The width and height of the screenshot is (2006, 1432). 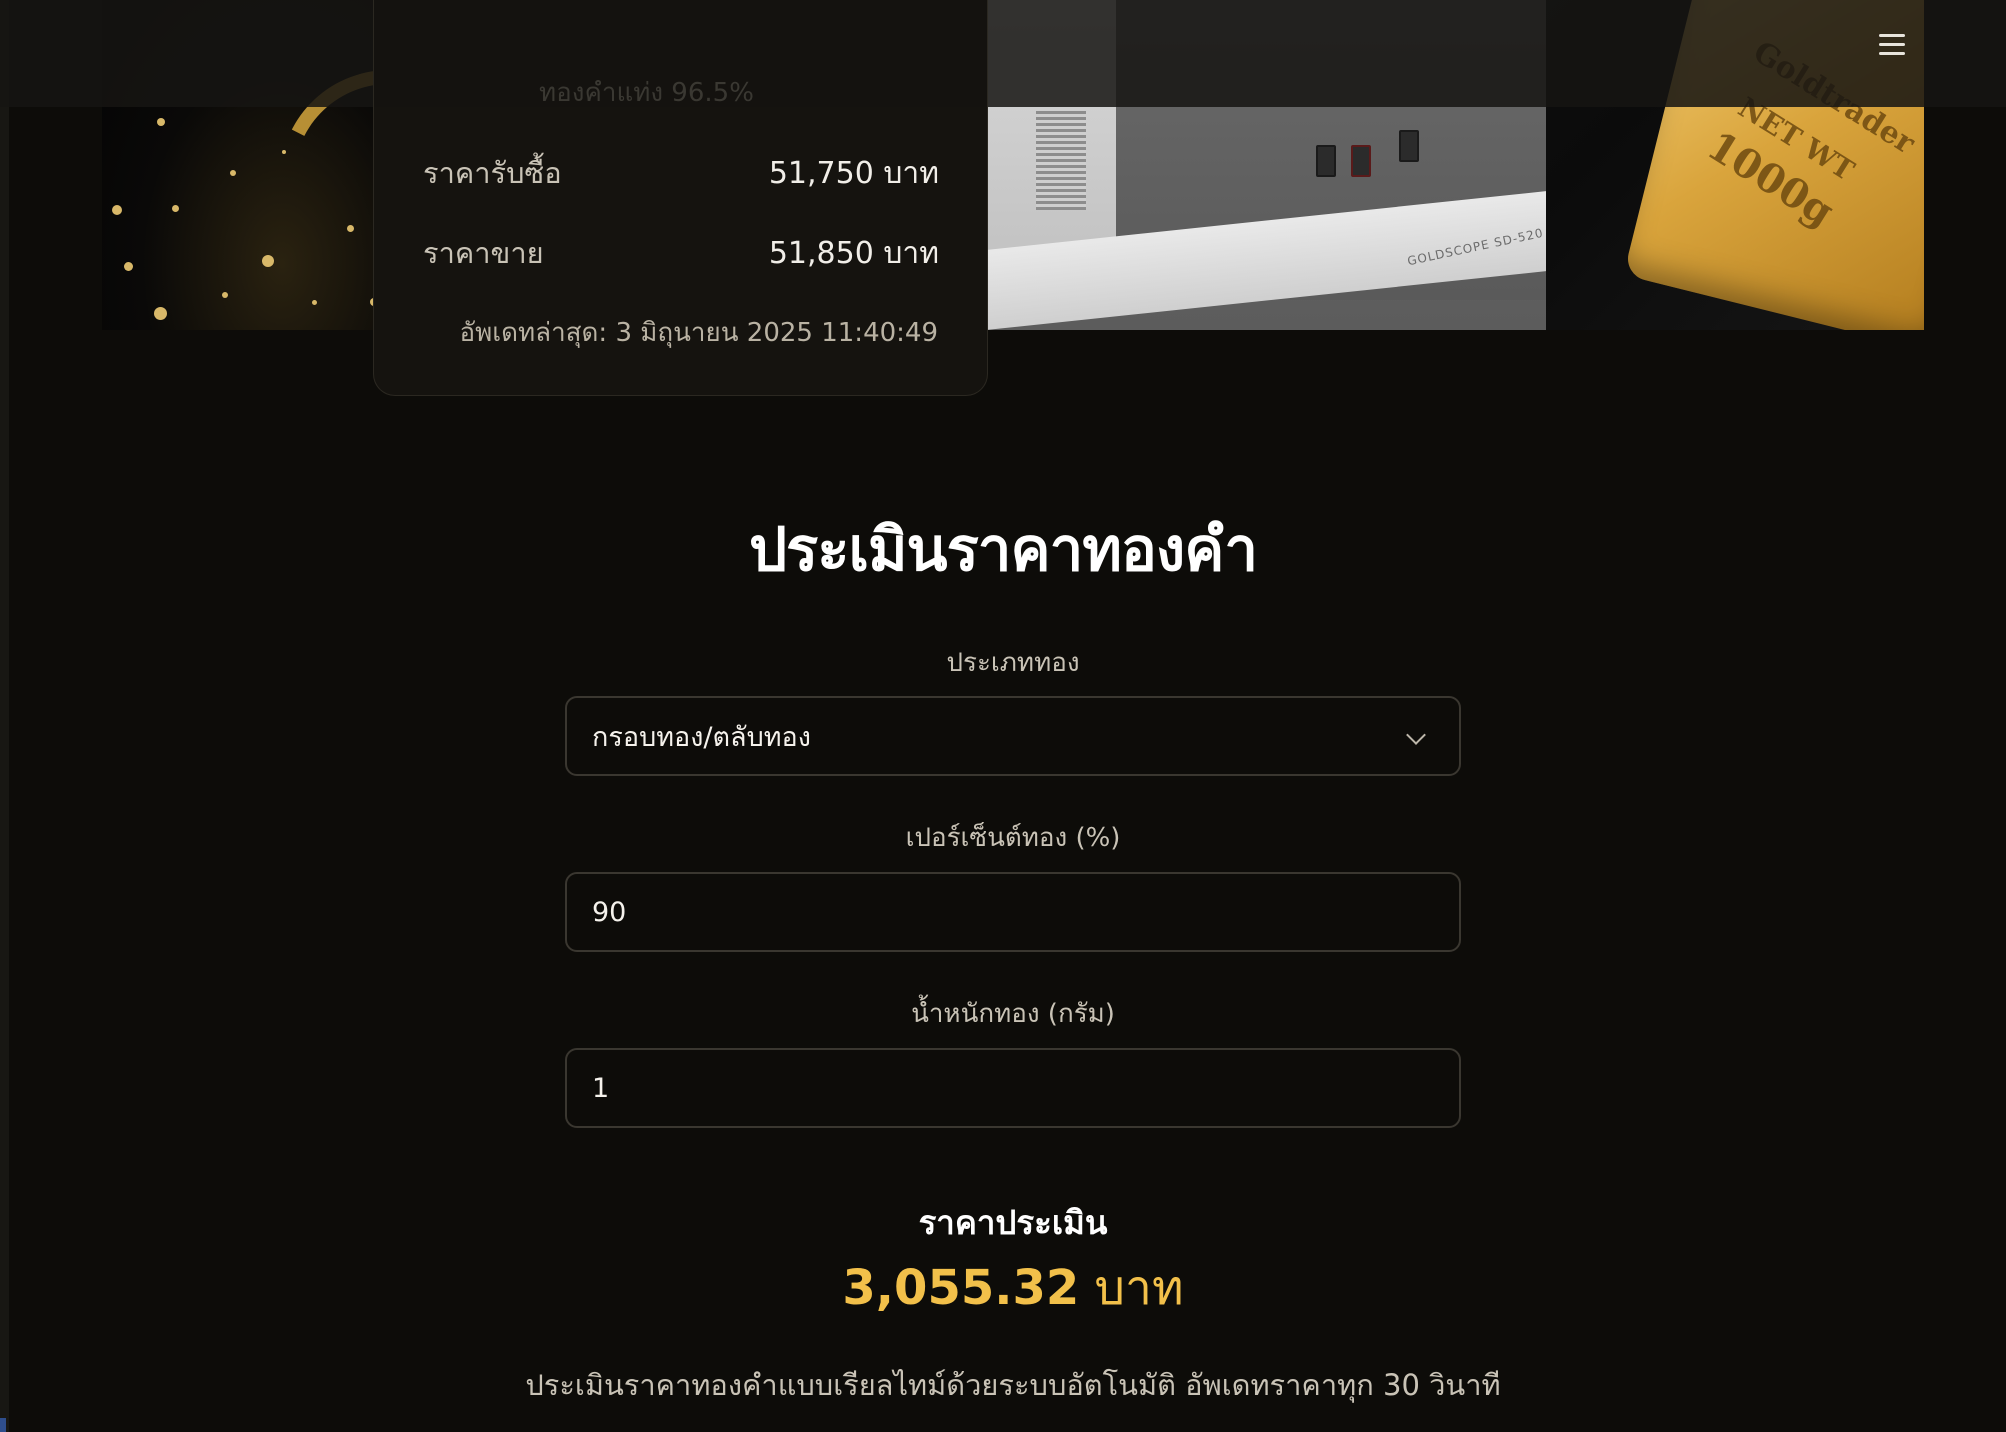 I want to click on gold-type-label: ประเภททอง, so click(x=1013, y=663).